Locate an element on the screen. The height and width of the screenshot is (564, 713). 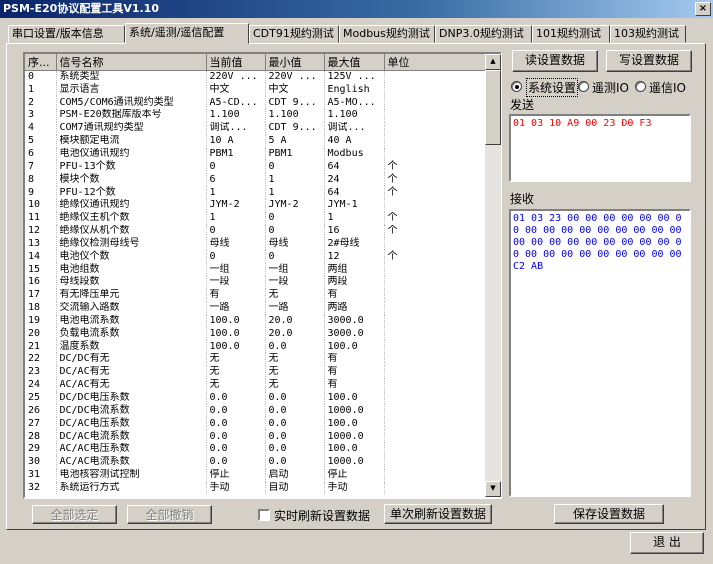
table-row: 11 绝缘仪主机个数 1 0 1 个 is located at coordinates (256, 218).